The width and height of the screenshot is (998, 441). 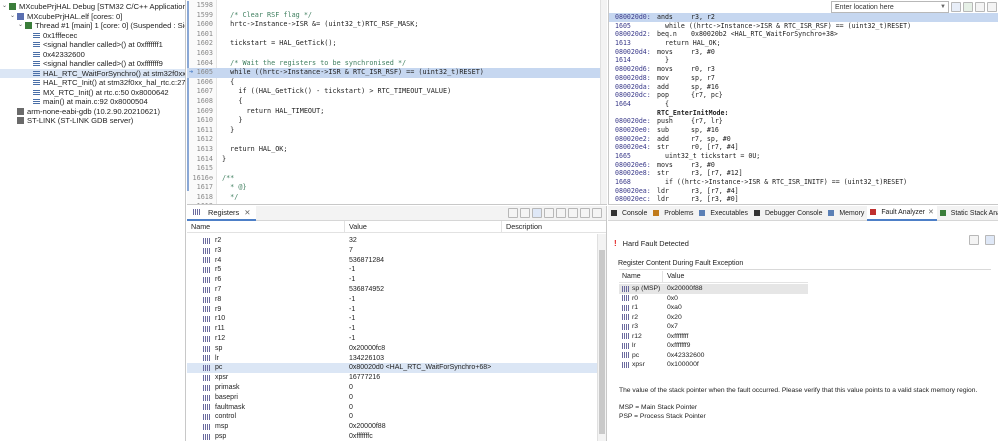 What do you see at coordinates (201, 25) in the screenshot?
I see `line-number: 1600` at bounding box center [201, 25].